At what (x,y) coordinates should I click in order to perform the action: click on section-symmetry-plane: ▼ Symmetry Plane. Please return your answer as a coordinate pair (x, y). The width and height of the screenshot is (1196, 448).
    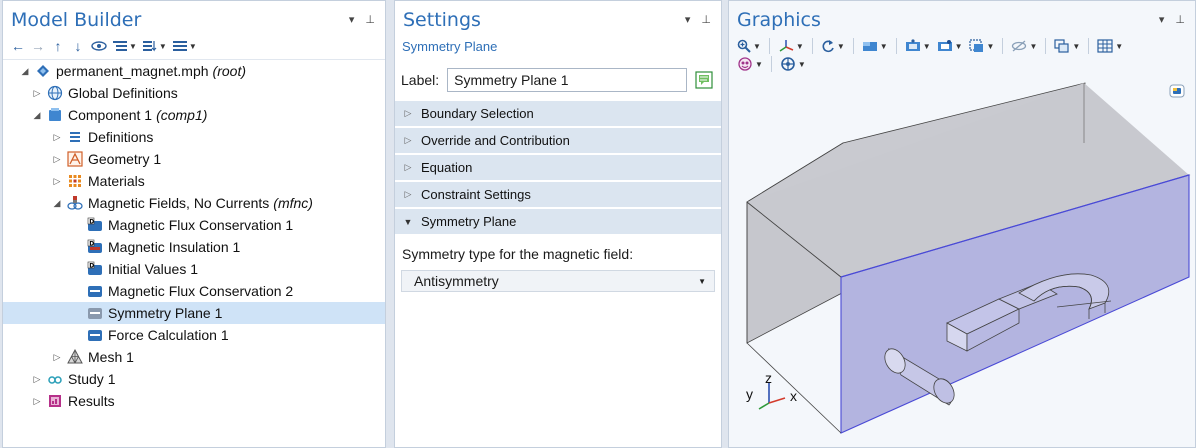
    Looking at the image, I should click on (558, 221).